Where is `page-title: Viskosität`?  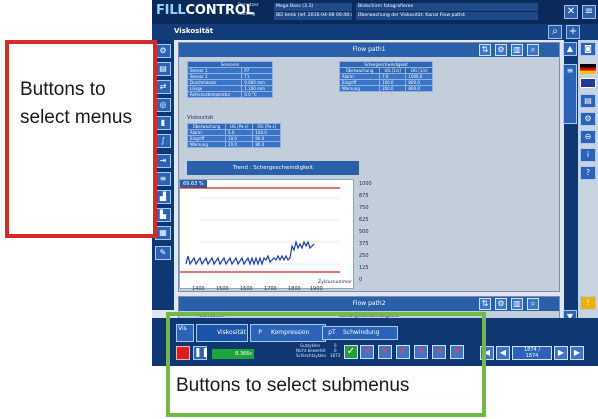
page-title: Viskosität is located at coordinates (194, 31).